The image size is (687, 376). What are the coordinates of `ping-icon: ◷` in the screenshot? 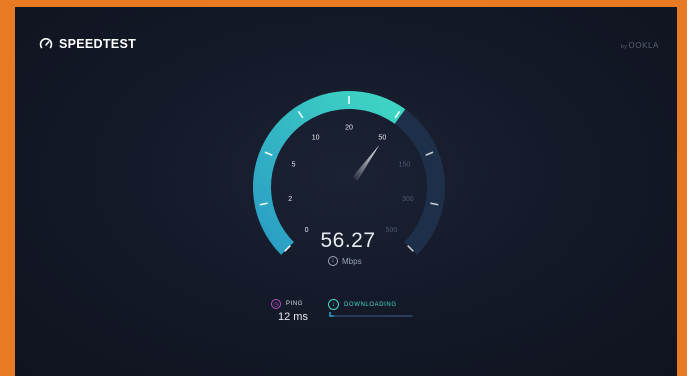 It's located at (276, 304).